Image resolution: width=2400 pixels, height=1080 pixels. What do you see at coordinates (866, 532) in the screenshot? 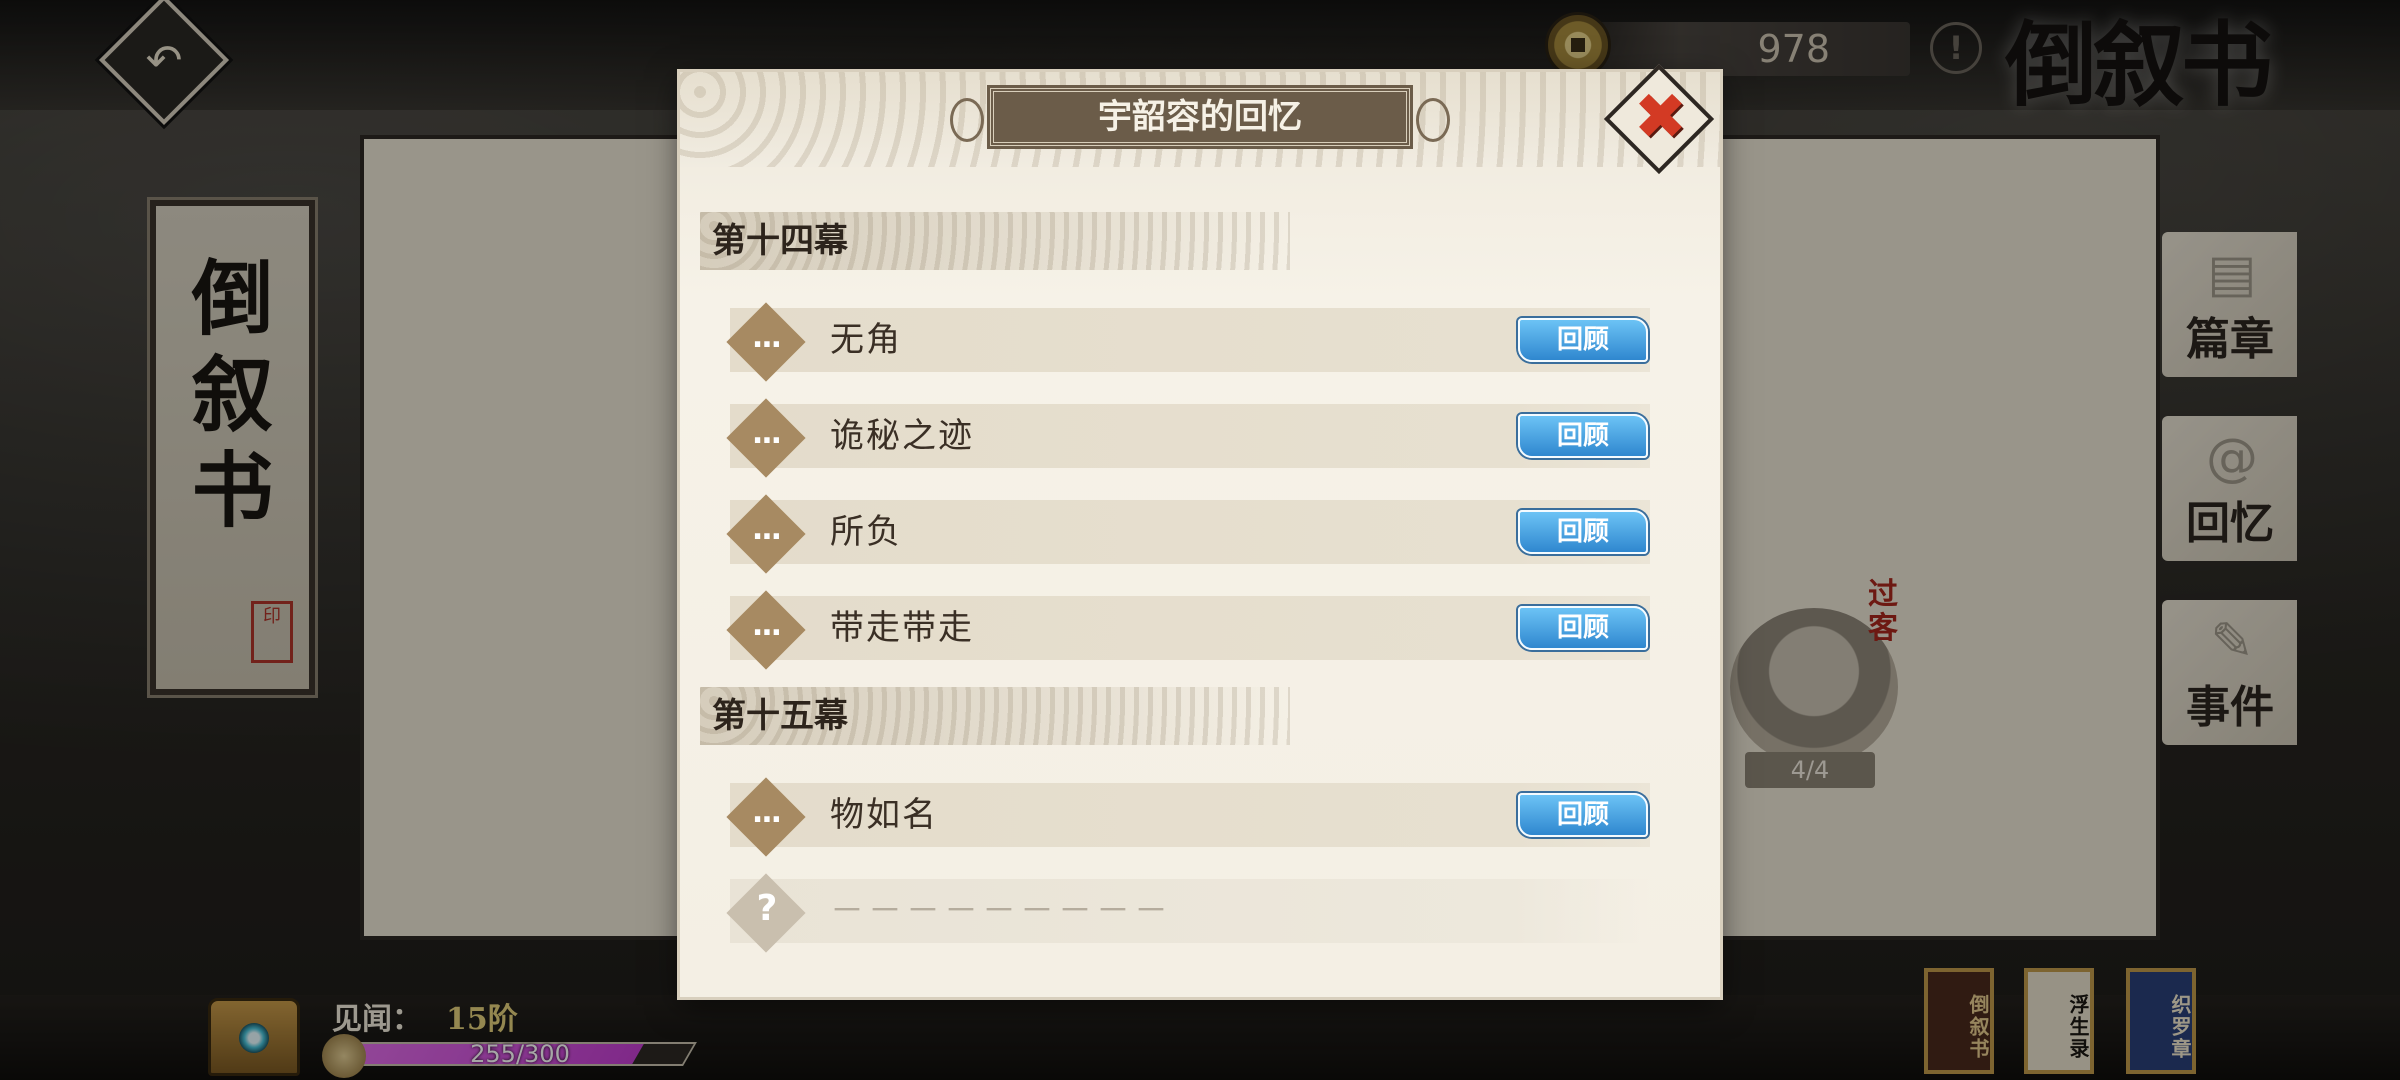
I see `memory-title: 所负` at bounding box center [866, 532].